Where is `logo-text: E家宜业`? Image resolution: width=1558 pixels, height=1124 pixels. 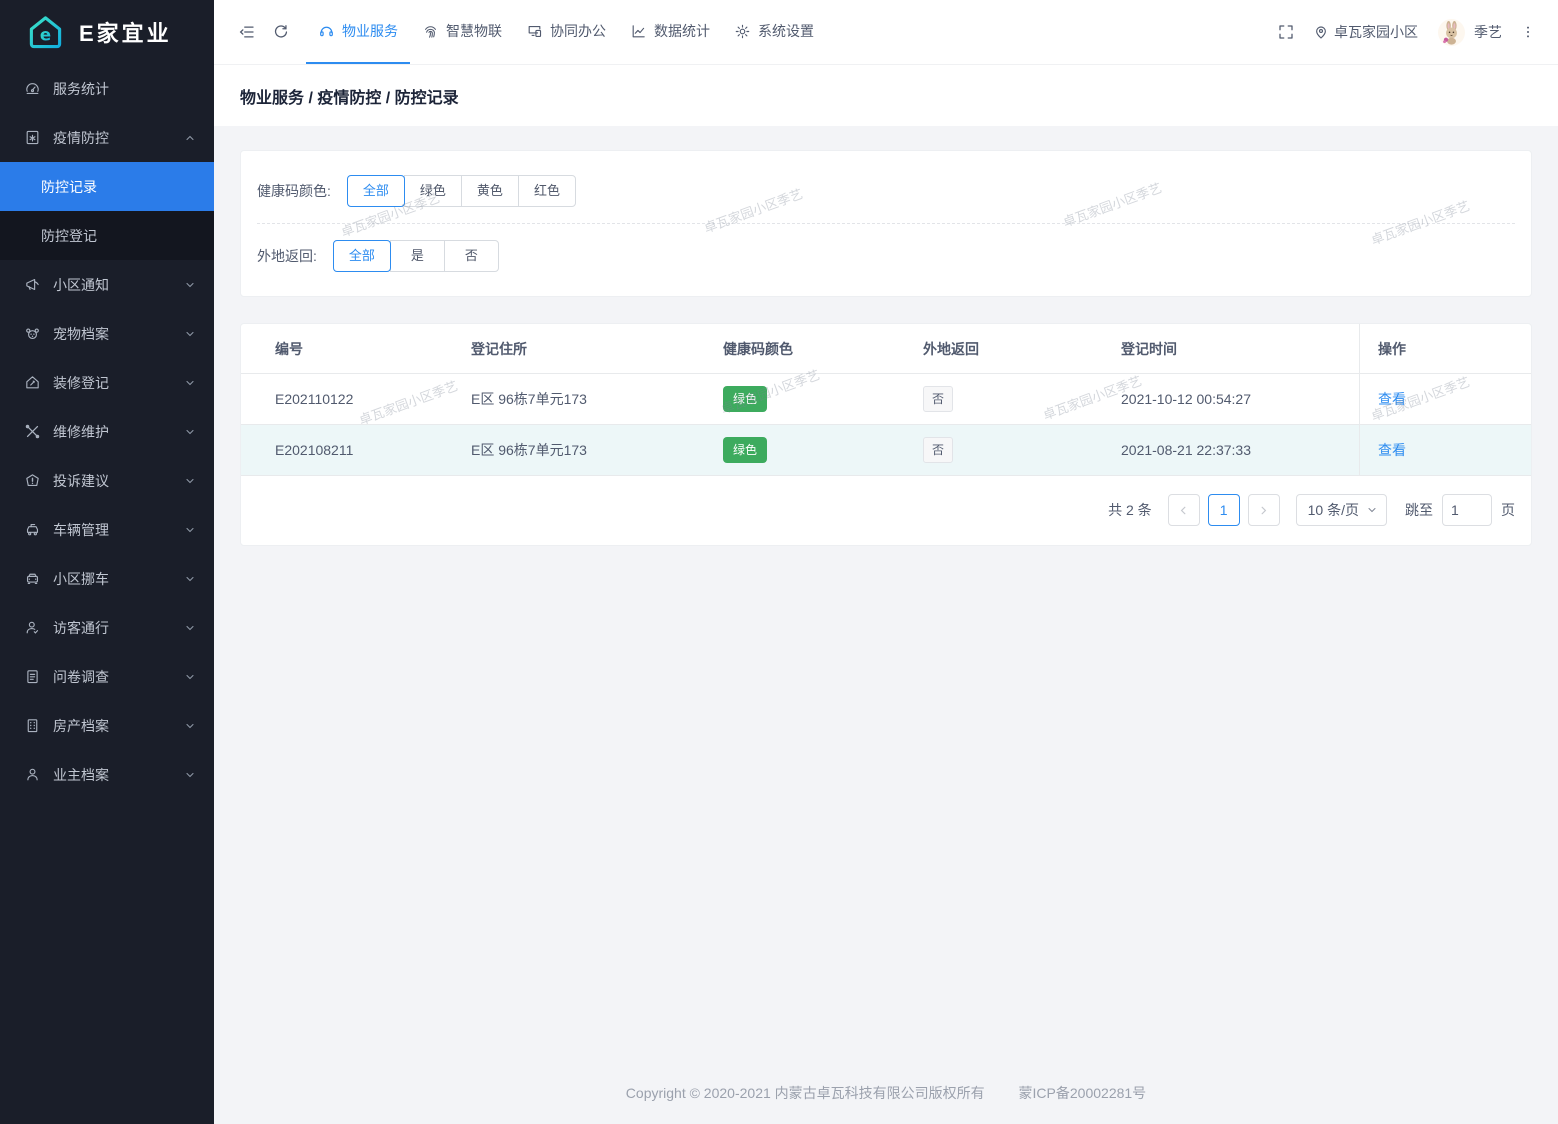 logo-text: E家宜业 is located at coordinates (125, 33).